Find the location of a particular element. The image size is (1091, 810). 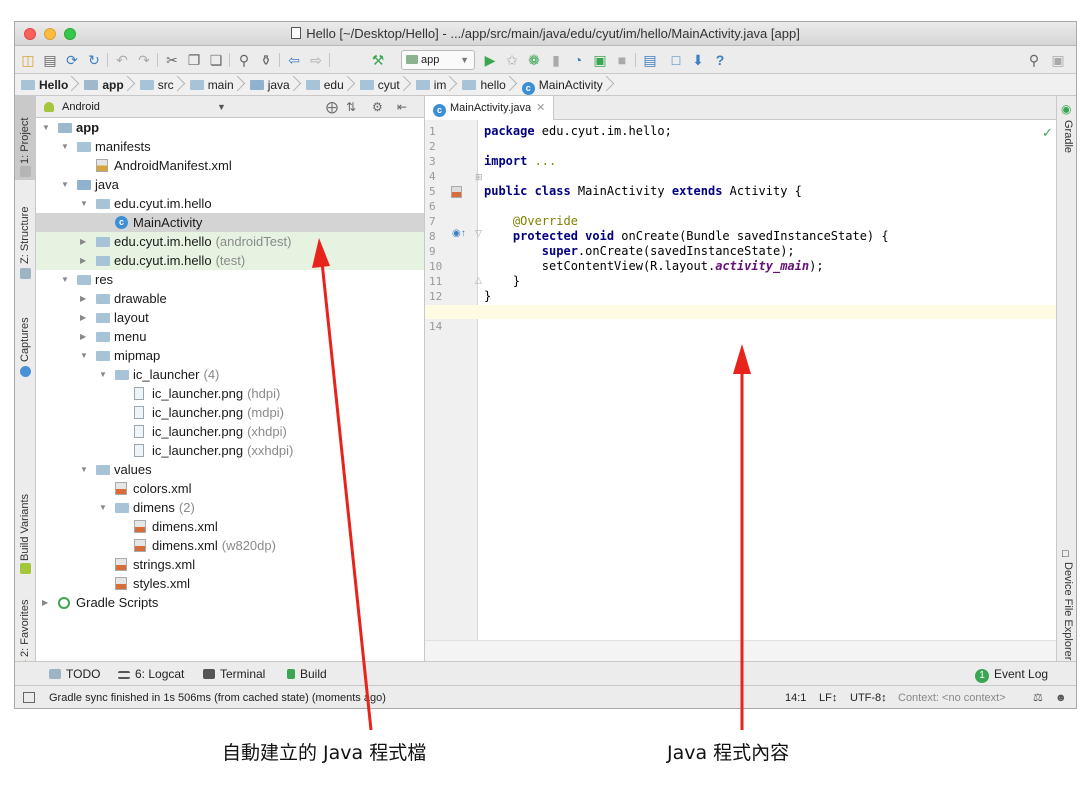

arrow-left-head is located at coordinates (321, 253).